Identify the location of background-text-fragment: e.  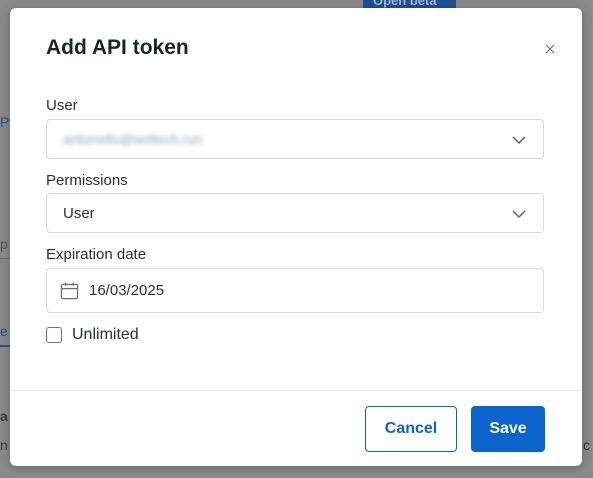
(4, 331).